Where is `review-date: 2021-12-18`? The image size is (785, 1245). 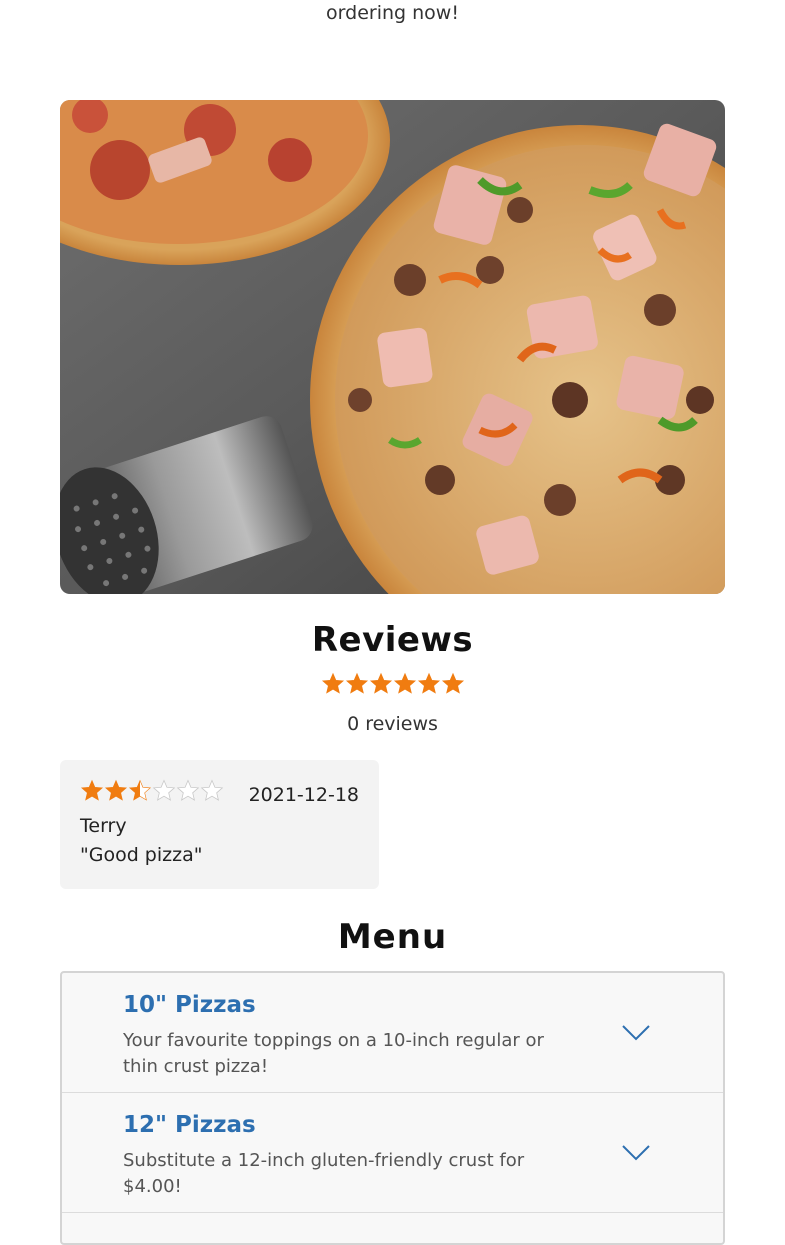 review-date: 2021-12-18 is located at coordinates (303, 795).